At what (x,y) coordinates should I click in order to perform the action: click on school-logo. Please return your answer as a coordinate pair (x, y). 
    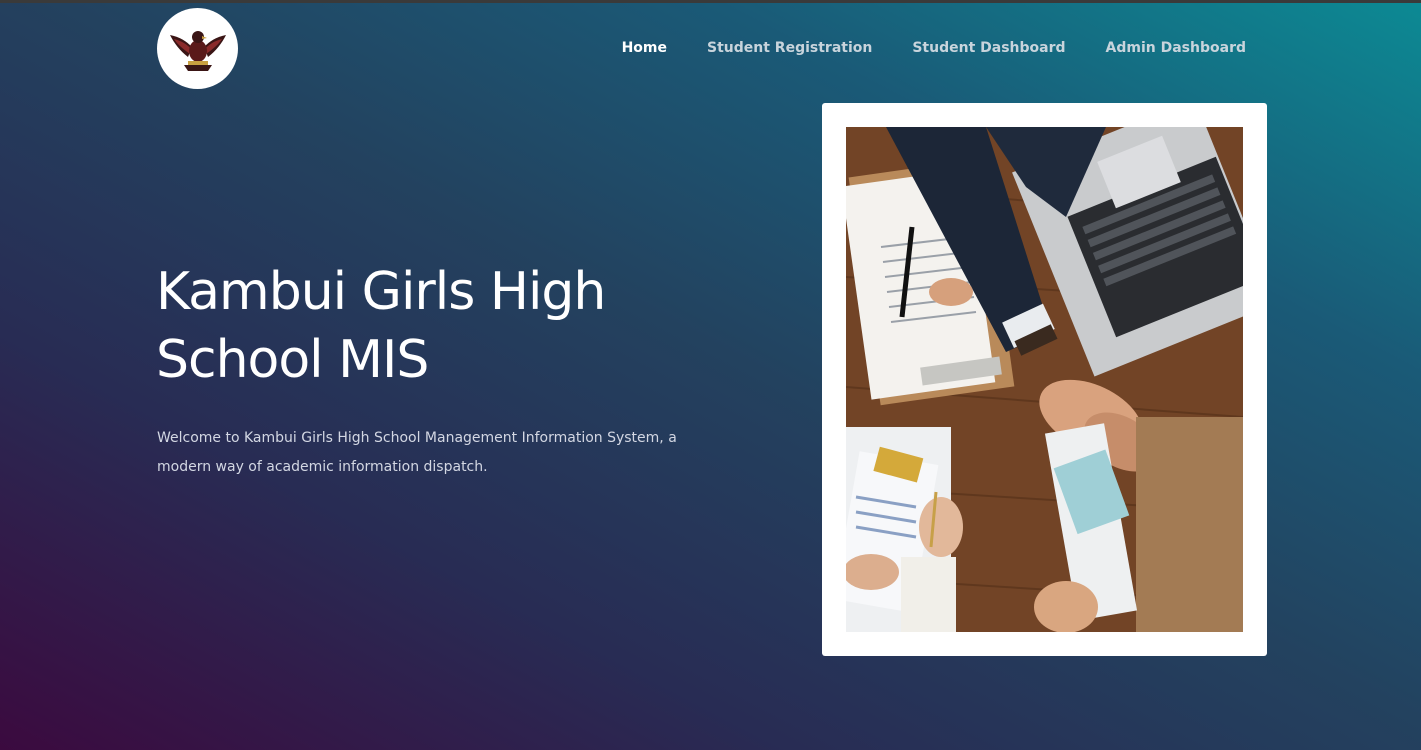
    Looking at the image, I should click on (197, 48).